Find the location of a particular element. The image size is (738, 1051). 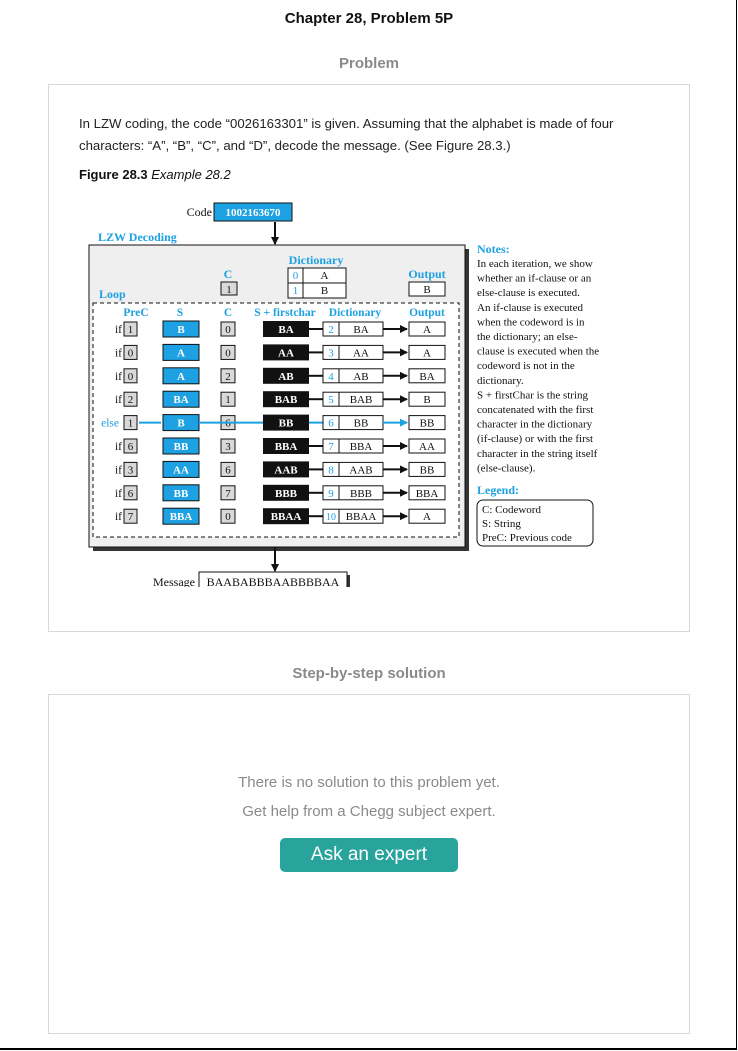

note-line: character in the string itself is located at coordinates (537, 454).